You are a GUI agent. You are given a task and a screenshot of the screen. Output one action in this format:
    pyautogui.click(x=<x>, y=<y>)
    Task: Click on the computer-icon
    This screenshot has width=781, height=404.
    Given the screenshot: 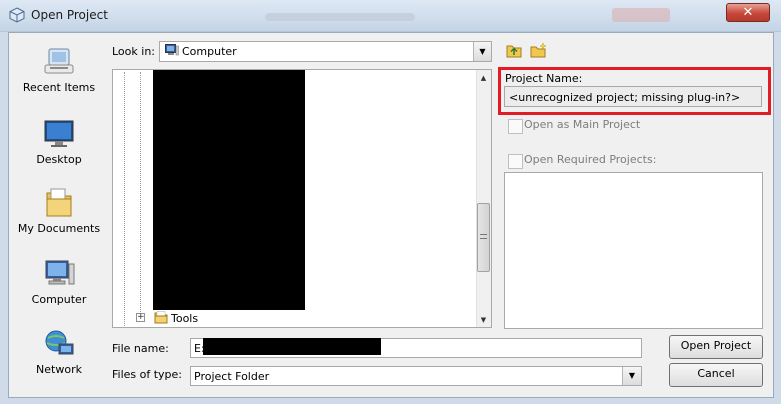 What is the action you would take?
    pyautogui.click(x=60, y=272)
    